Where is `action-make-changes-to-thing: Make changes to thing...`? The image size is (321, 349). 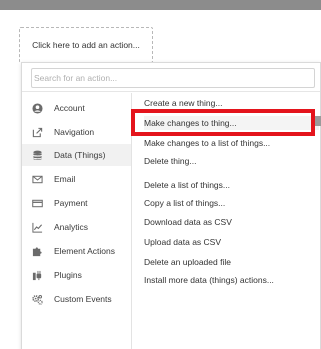
action-make-changes-to-thing: Make changes to thing... is located at coordinates (231, 123).